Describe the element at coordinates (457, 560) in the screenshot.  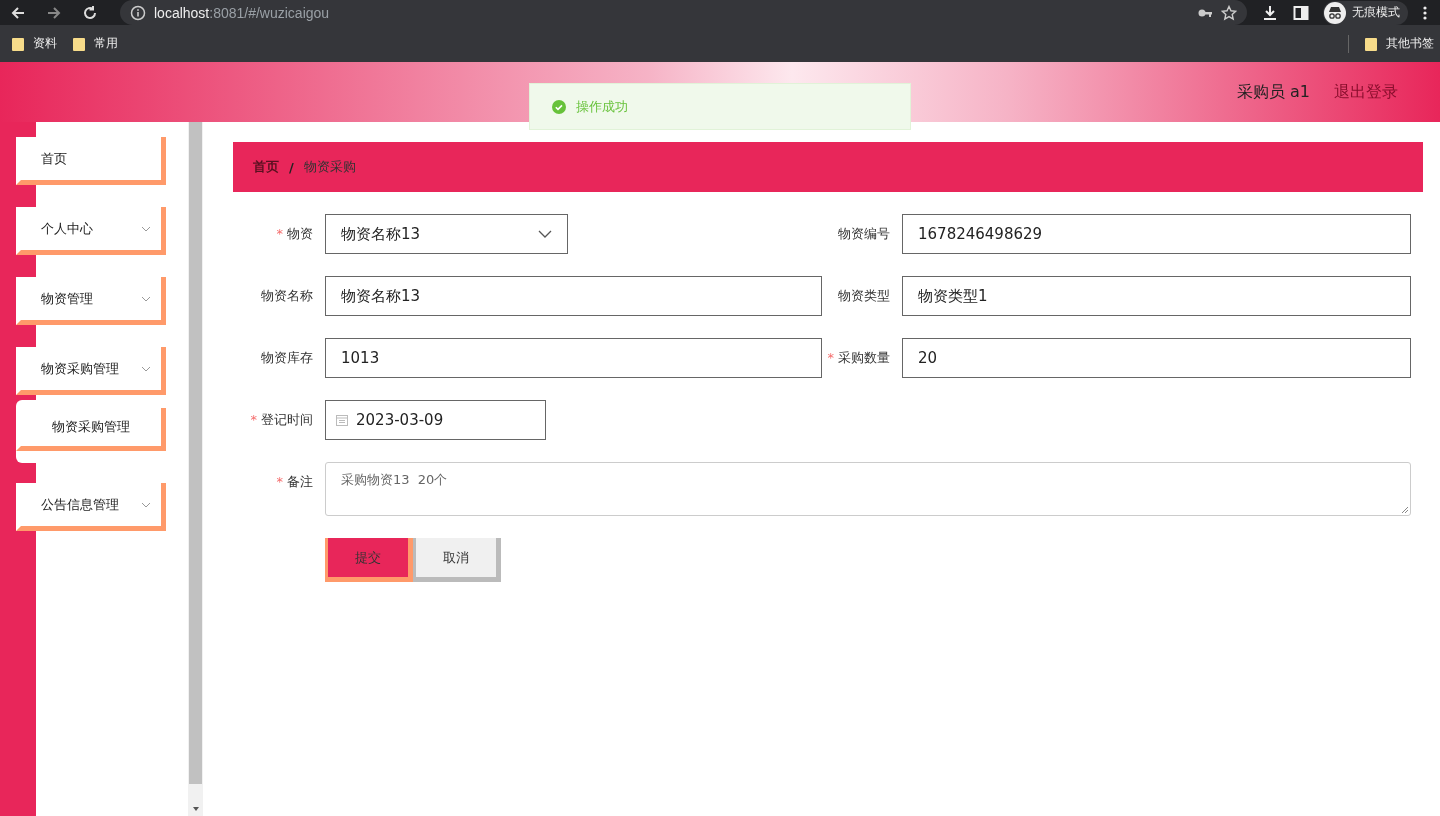
I see `cancel-button: 取消` at that location.